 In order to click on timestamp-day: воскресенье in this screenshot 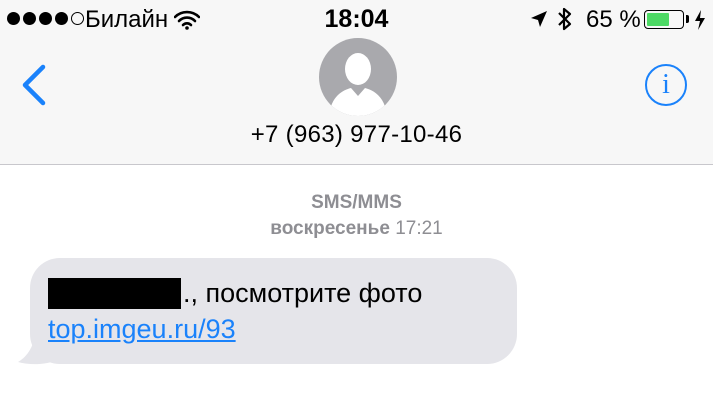, I will do `click(330, 228)`.